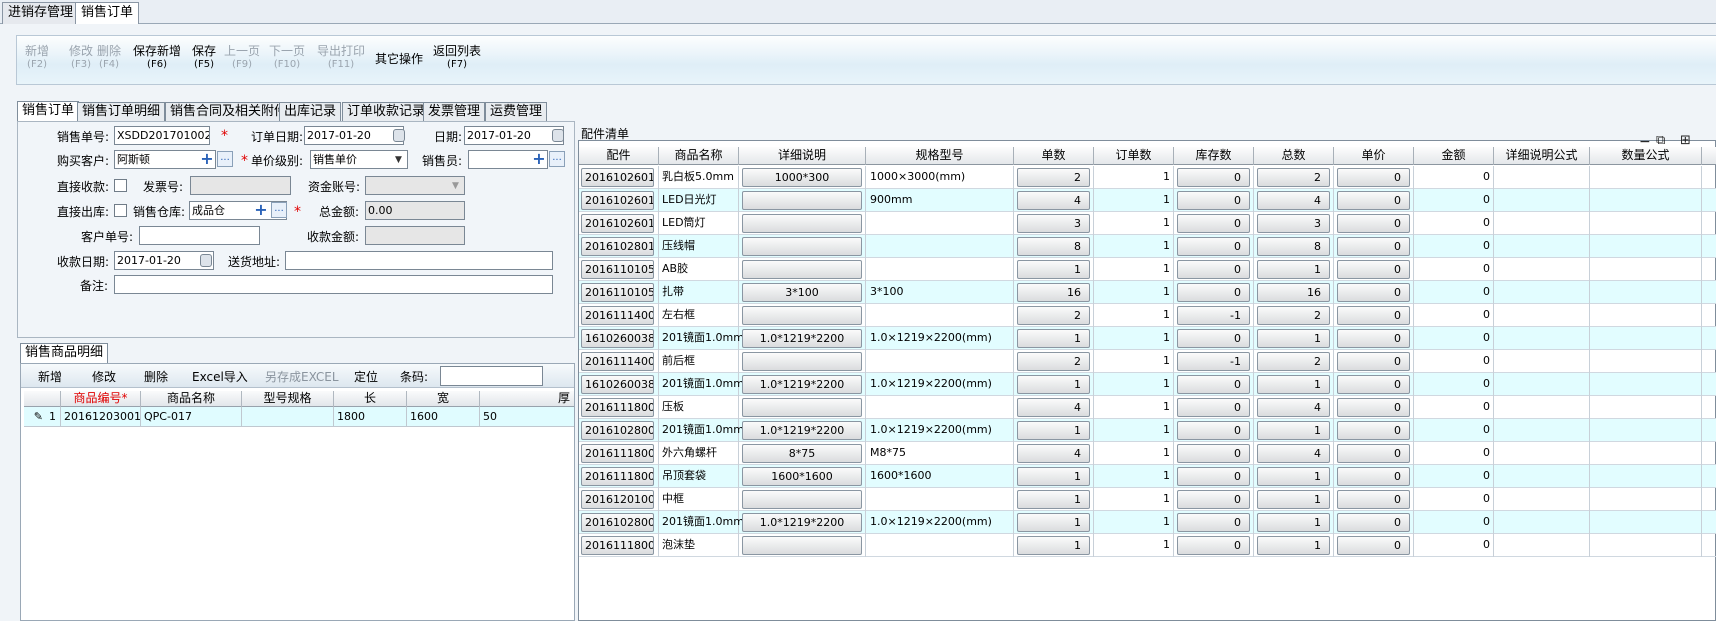  What do you see at coordinates (333, 284) in the screenshot?
I see `remark-field` at bounding box center [333, 284].